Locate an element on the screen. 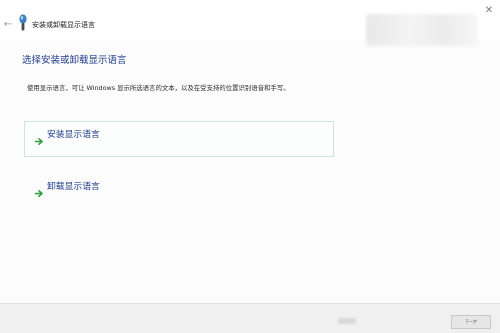 The height and width of the screenshot is (333, 500). window-title: 安装或卸载显示语言 is located at coordinates (63, 25).